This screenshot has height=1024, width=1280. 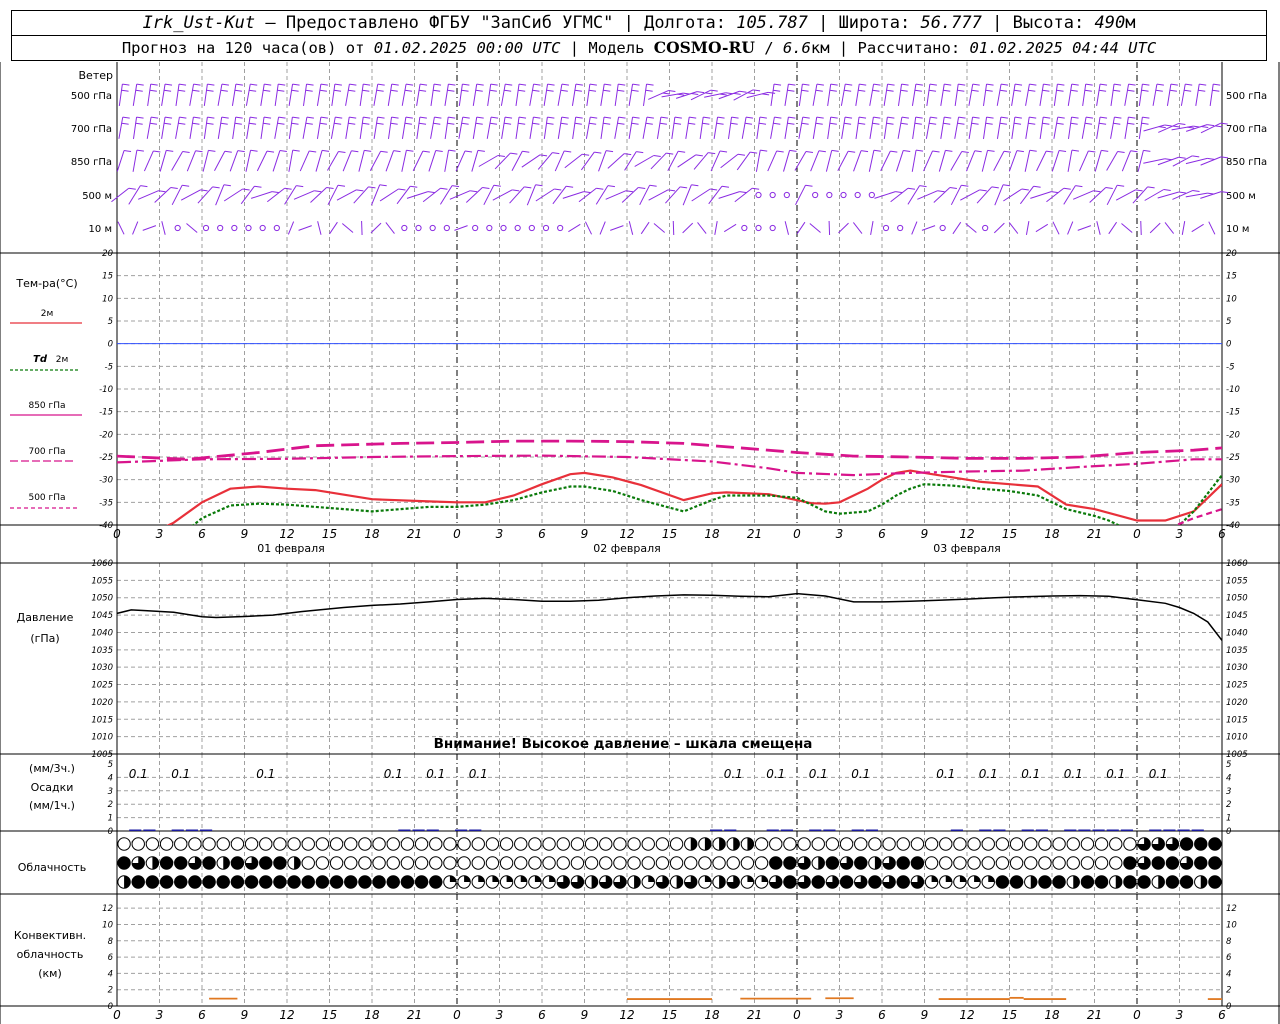 I want to click on wind-level-label: 500 м, so click(x=97, y=196).